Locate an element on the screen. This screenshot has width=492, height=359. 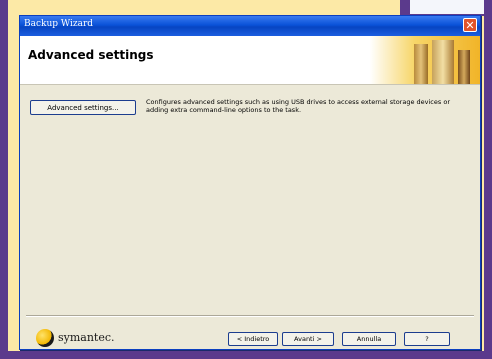
page-frame-left is located at coordinates (4, 179).